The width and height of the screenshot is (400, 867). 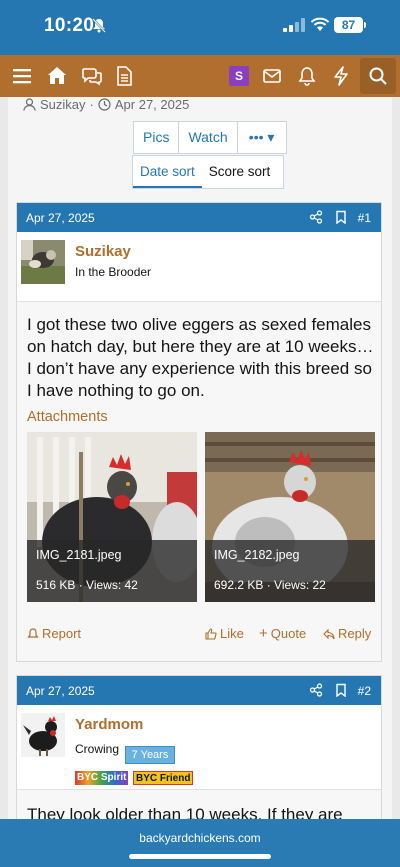 I want to click on pics-button: Pics, so click(x=157, y=137).